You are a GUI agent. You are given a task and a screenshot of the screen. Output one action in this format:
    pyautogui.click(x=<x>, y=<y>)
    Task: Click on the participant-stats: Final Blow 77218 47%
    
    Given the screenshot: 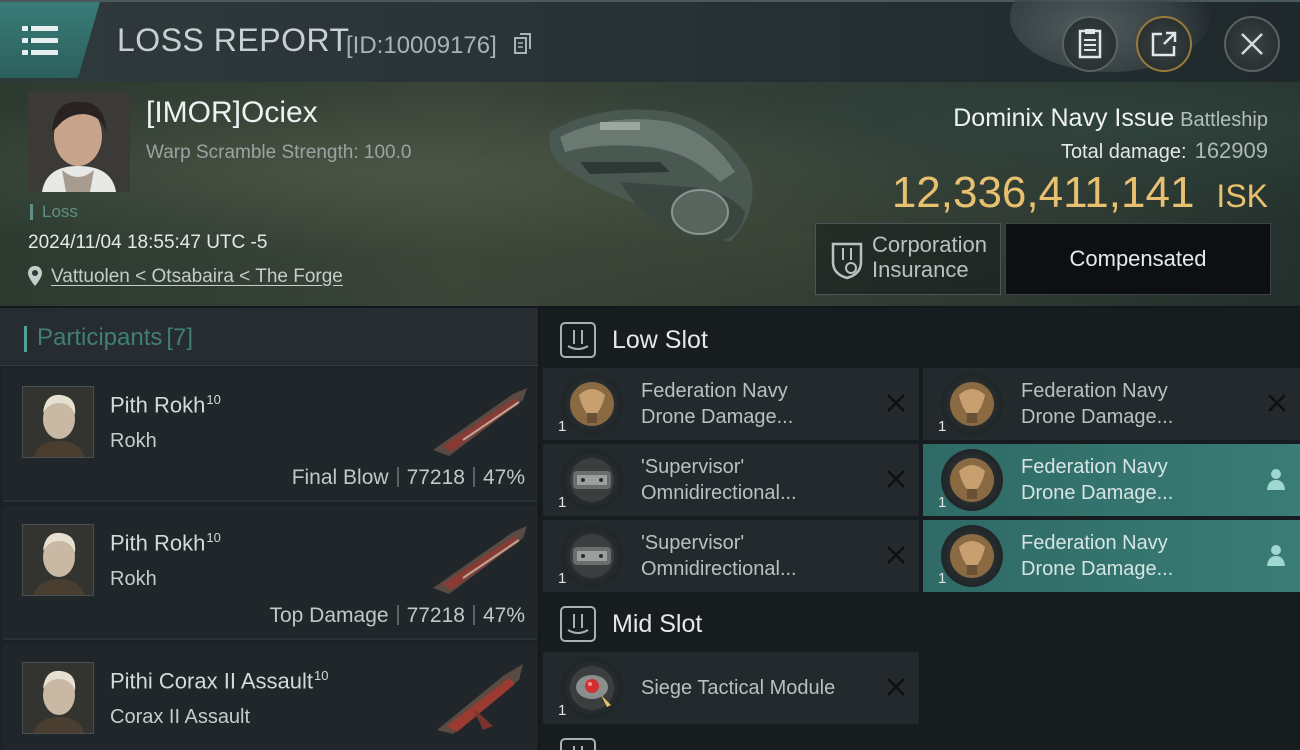 What is the action you would take?
    pyautogui.click(x=408, y=478)
    